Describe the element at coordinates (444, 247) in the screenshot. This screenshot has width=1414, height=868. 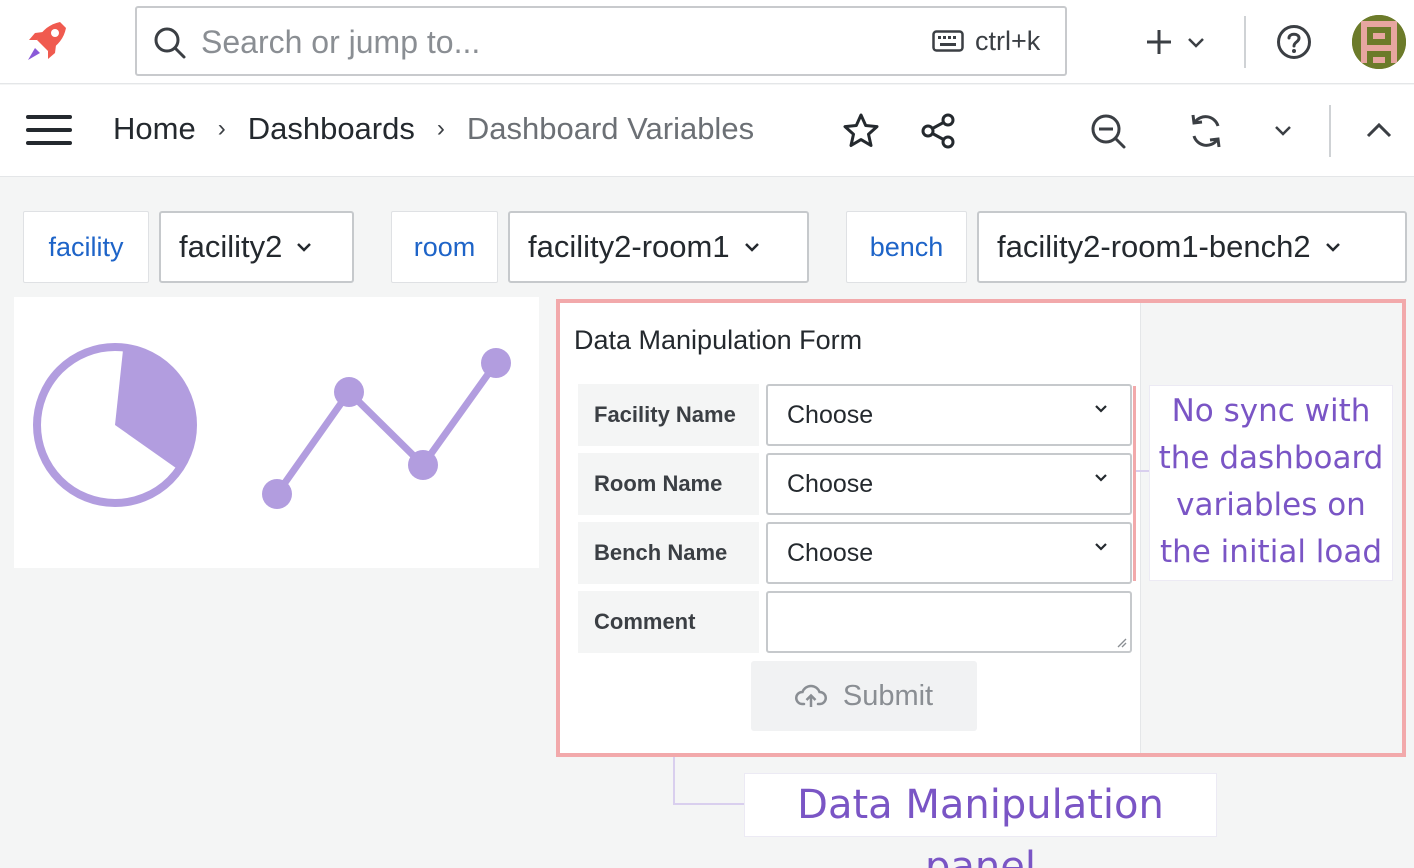
I see `variable-label-room: room` at that location.